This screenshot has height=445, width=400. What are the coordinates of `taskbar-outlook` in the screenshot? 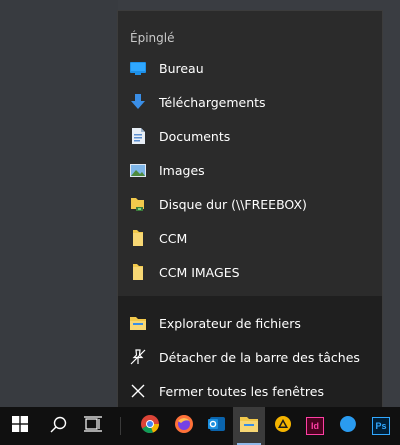 It's located at (217, 426).